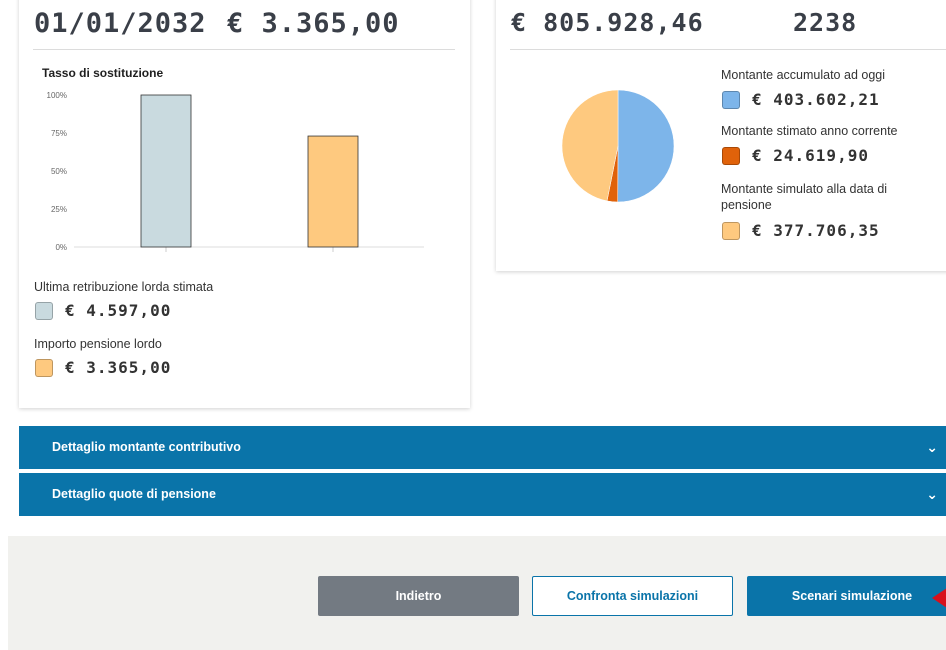  What do you see at coordinates (59, 171) in the screenshot?
I see `y-tick-label: 50%` at bounding box center [59, 171].